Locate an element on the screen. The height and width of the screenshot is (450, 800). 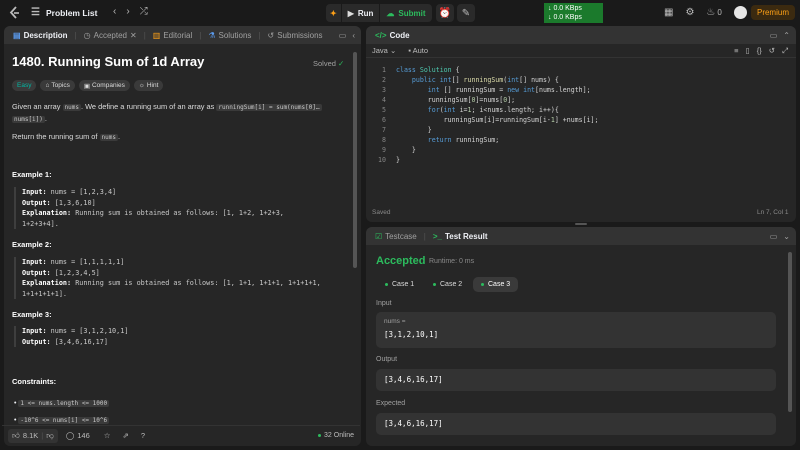
bug-icon: ✦ is located at coordinates (333, 13).